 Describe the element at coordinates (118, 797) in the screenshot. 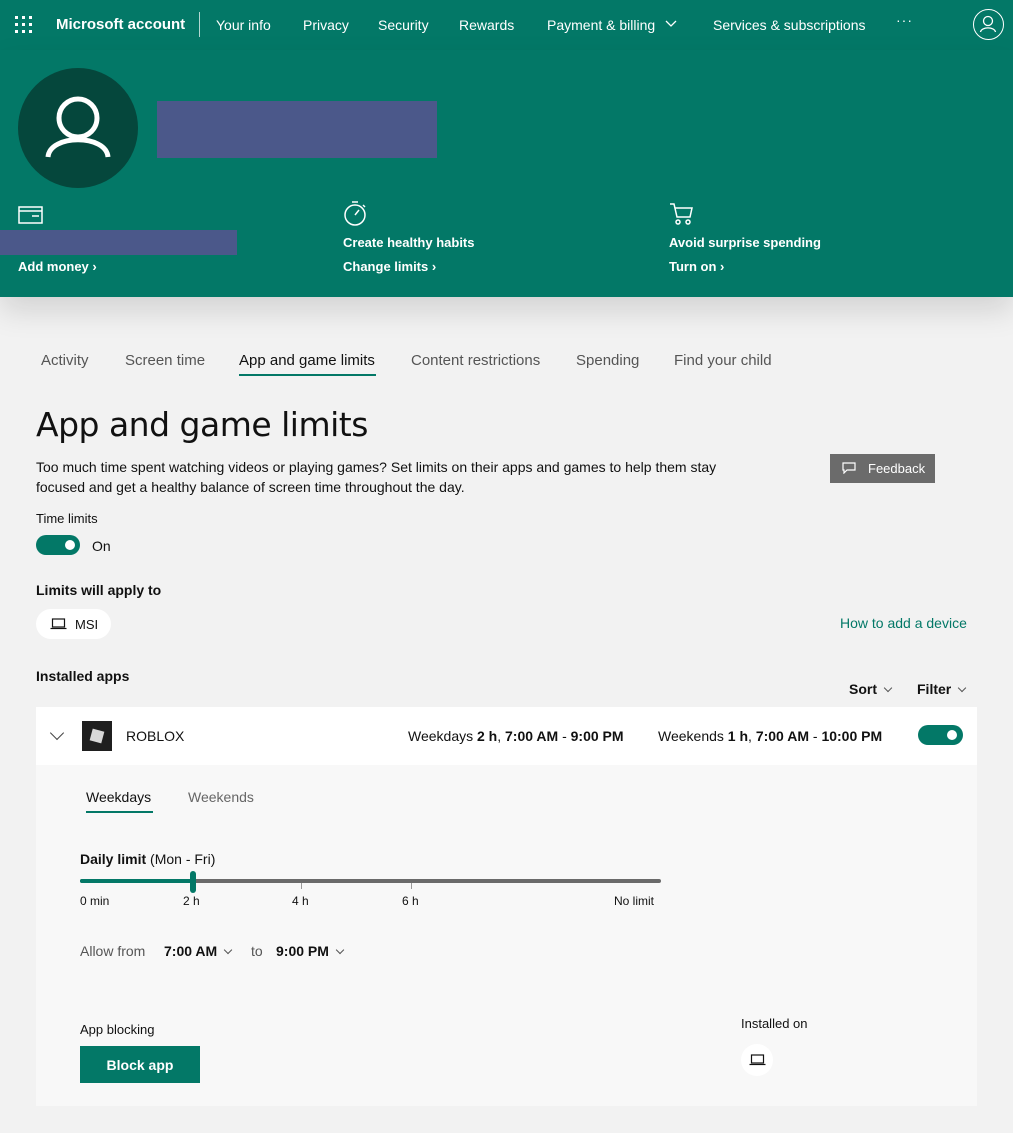

I see `subtab-weekdays: Weekdays` at that location.